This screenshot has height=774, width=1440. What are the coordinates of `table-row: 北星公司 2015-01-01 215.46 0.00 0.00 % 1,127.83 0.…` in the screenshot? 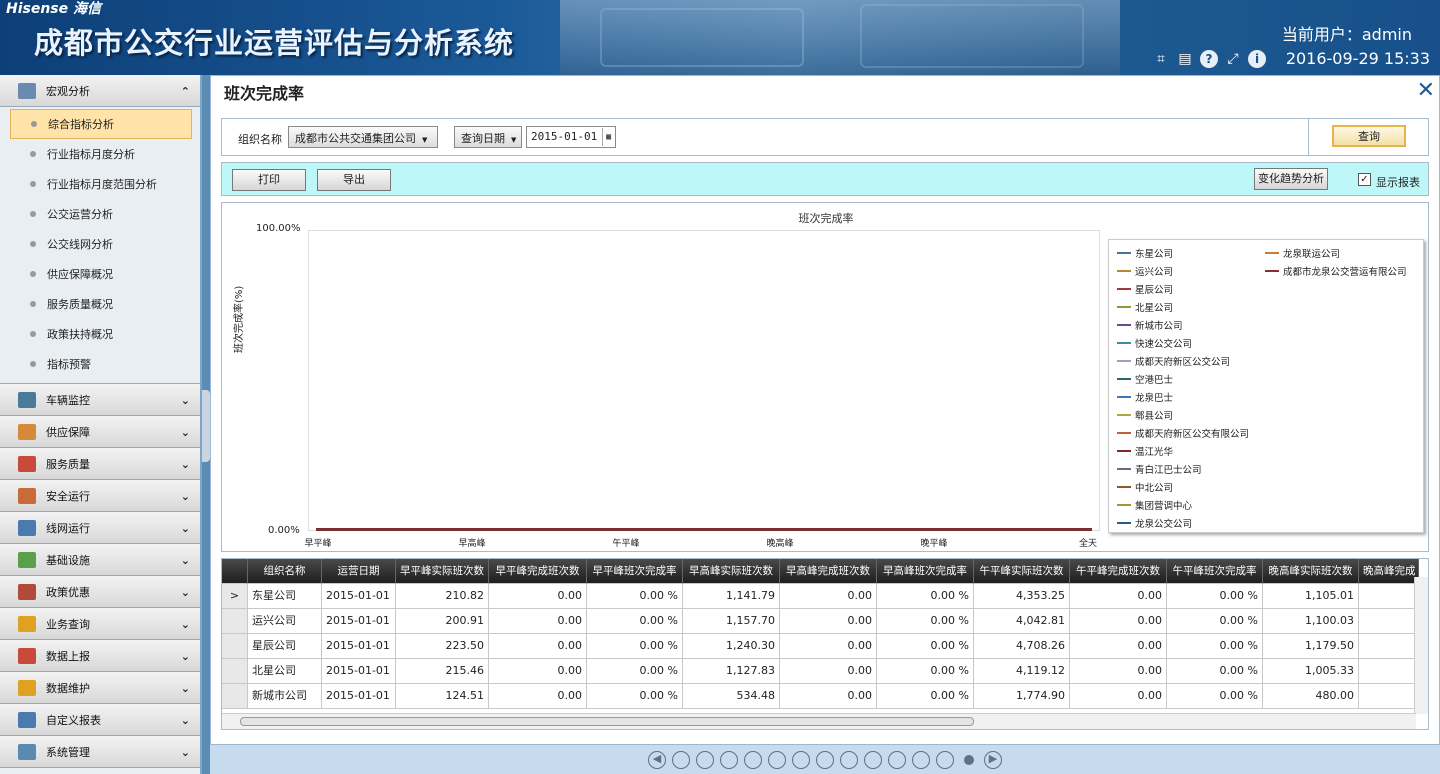 It's located at (820, 671).